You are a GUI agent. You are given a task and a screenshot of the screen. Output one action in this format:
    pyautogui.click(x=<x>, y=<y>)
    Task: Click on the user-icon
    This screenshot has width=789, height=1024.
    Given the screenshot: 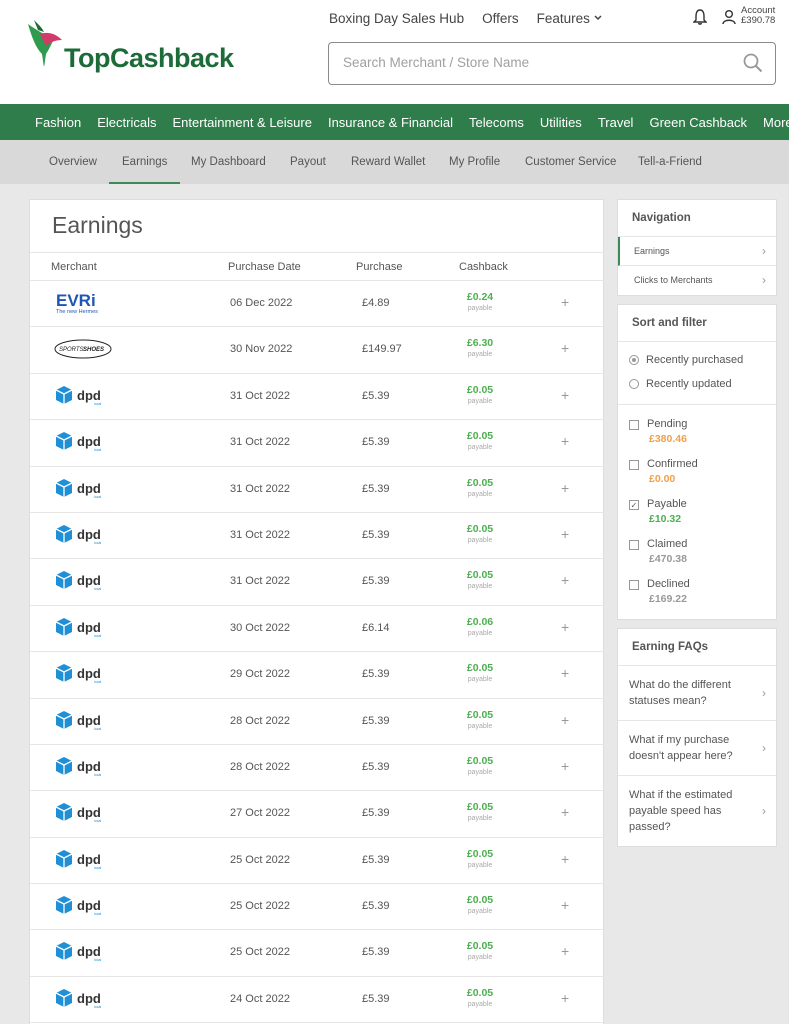 What is the action you would take?
    pyautogui.click(x=729, y=17)
    